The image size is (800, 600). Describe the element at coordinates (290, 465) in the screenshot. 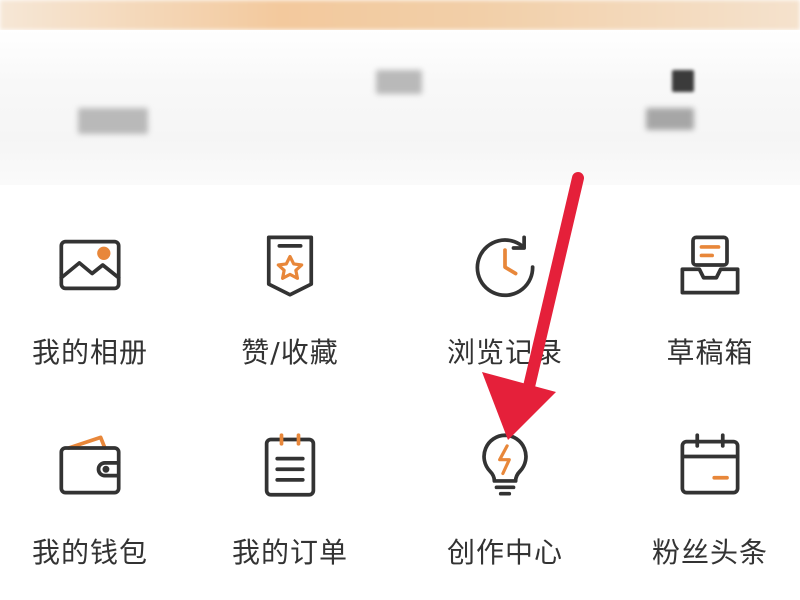

I see `orders-clipboard-icon` at that location.